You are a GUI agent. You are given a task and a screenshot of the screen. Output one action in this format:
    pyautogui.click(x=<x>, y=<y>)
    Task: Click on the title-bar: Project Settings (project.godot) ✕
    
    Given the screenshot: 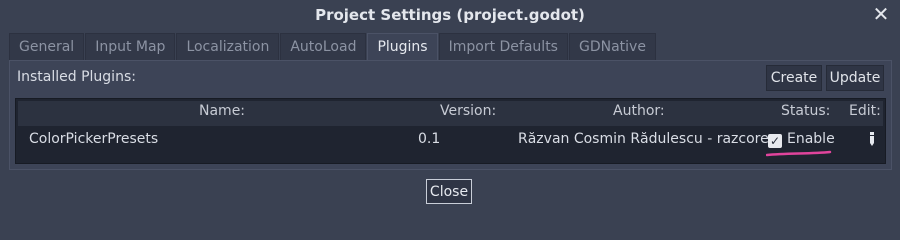 What is the action you would take?
    pyautogui.click(x=450, y=15)
    